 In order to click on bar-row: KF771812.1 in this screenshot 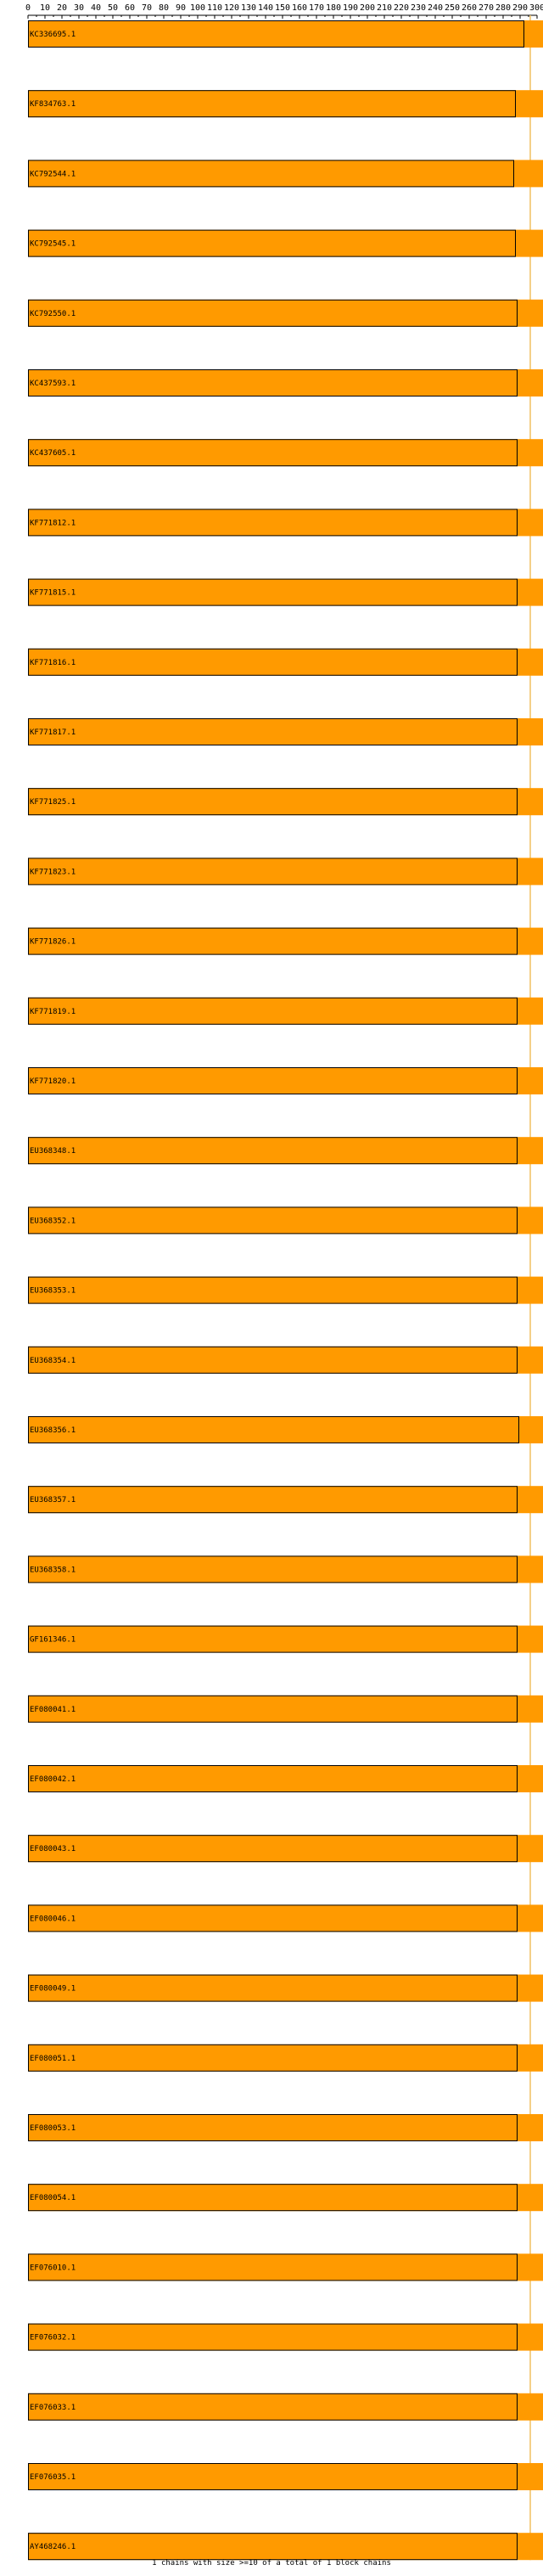, I will do `click(285, 523)`.